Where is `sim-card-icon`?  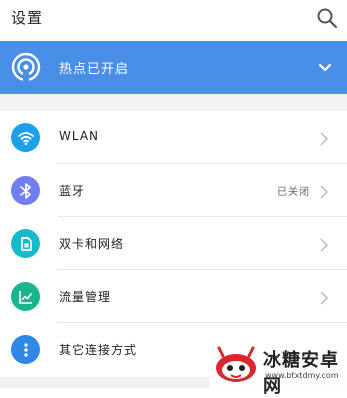 sim-card-icon is located at coordinates (25, 243).